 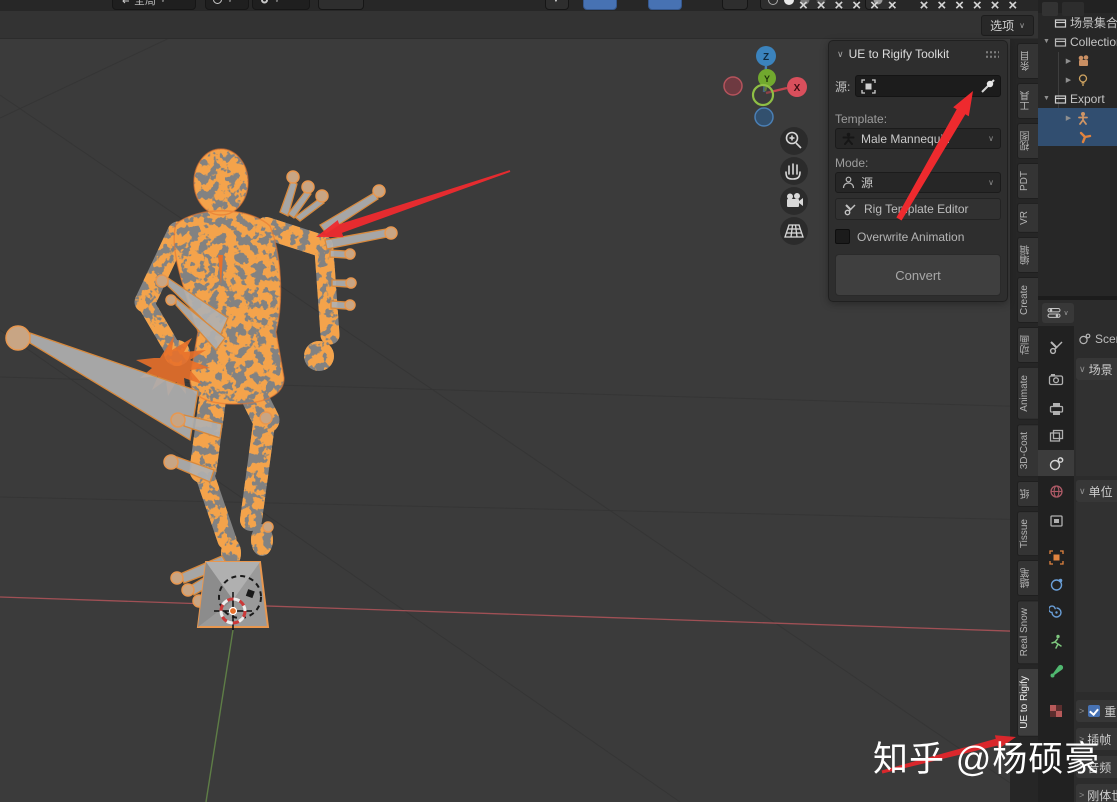 I want to click on collection-properties-tab, so click(x=1056, y=521).